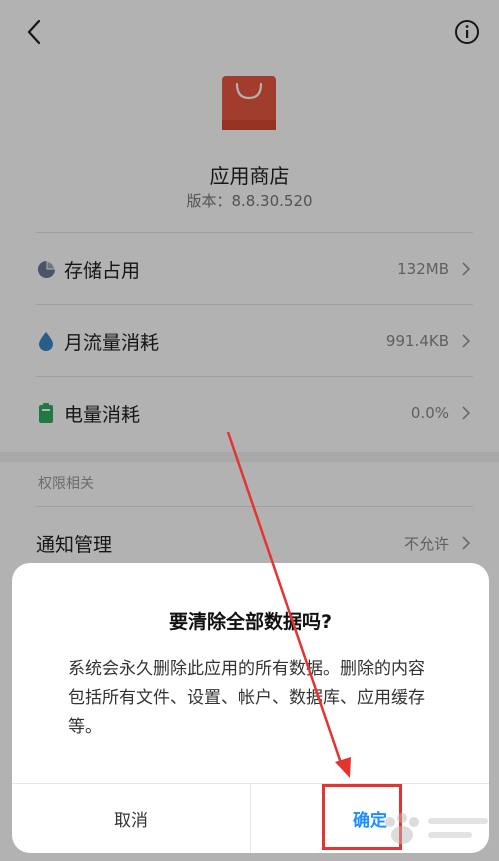 Image resolution: width=499 pixels, height=861 pixels. I want to click on cancel-button: 取消, so click(131, 818).